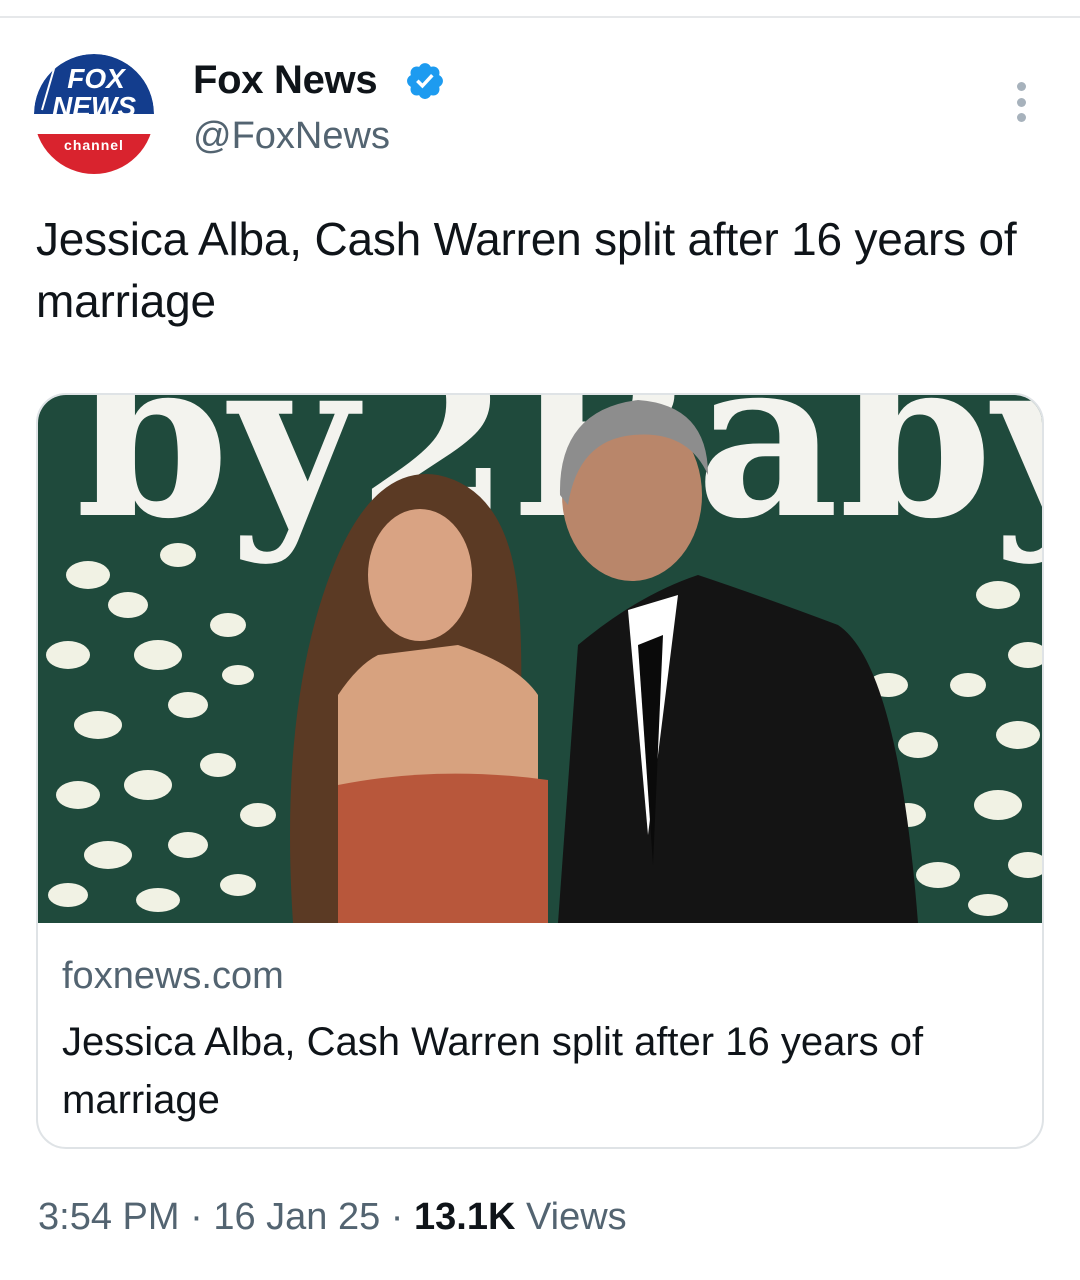 This screenshot has width=1080, height=1280. I want to click on image-backdrop-text: by2Baby, so click(560, 481).